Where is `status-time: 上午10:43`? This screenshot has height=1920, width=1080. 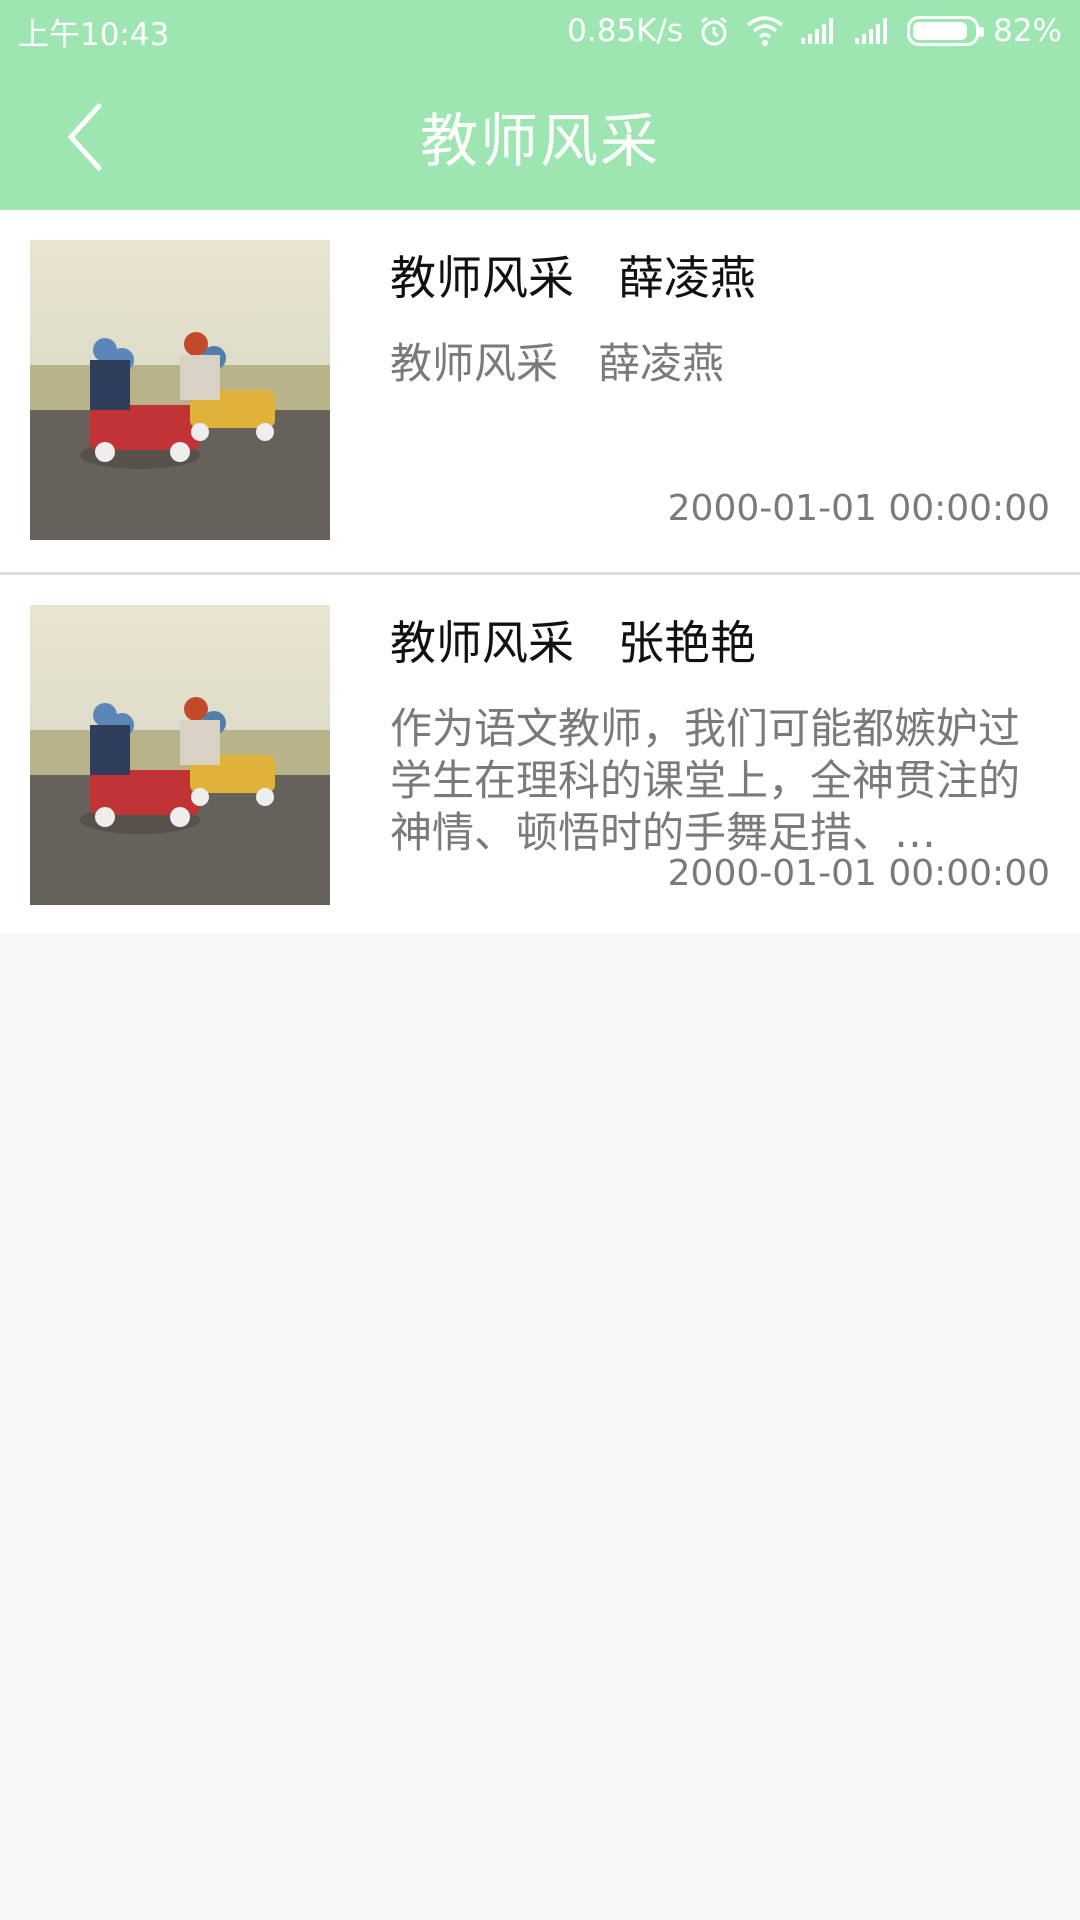 status-time: 上午10:43 is located at coordinates (94, 34).